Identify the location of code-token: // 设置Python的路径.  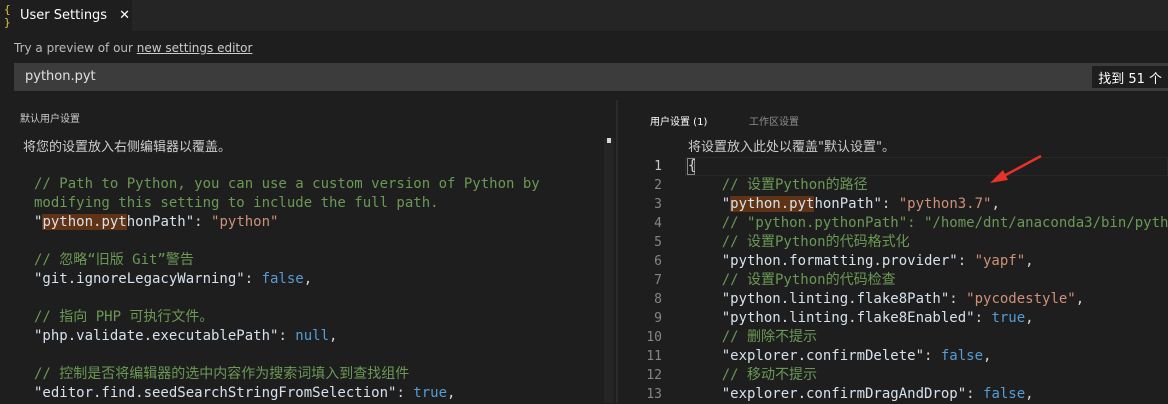
(778, 185).